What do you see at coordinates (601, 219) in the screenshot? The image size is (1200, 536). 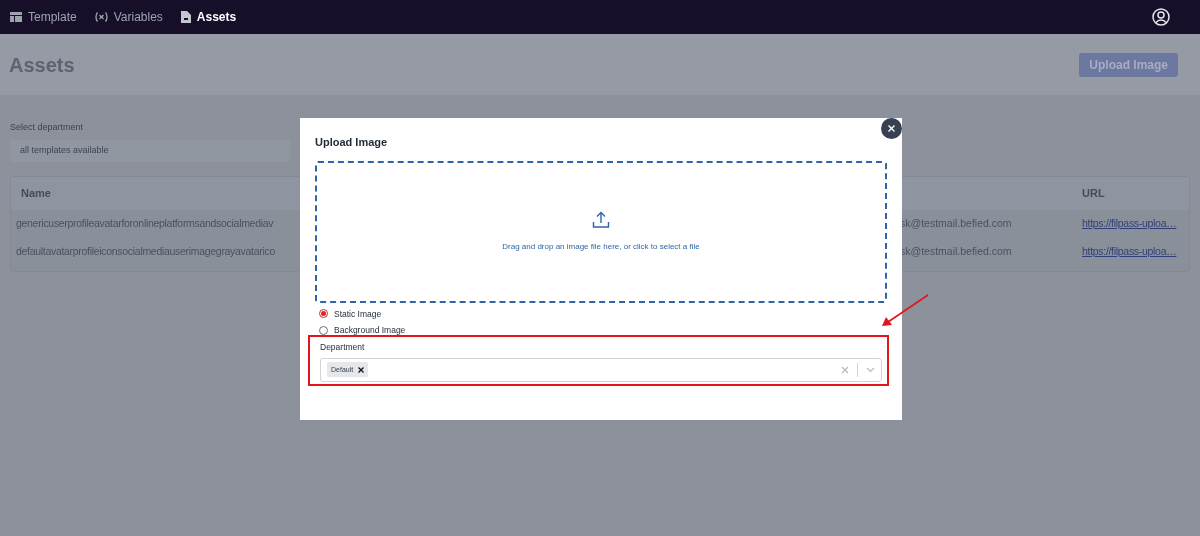 I see `upload-icon` at bounding box center [601, 219].